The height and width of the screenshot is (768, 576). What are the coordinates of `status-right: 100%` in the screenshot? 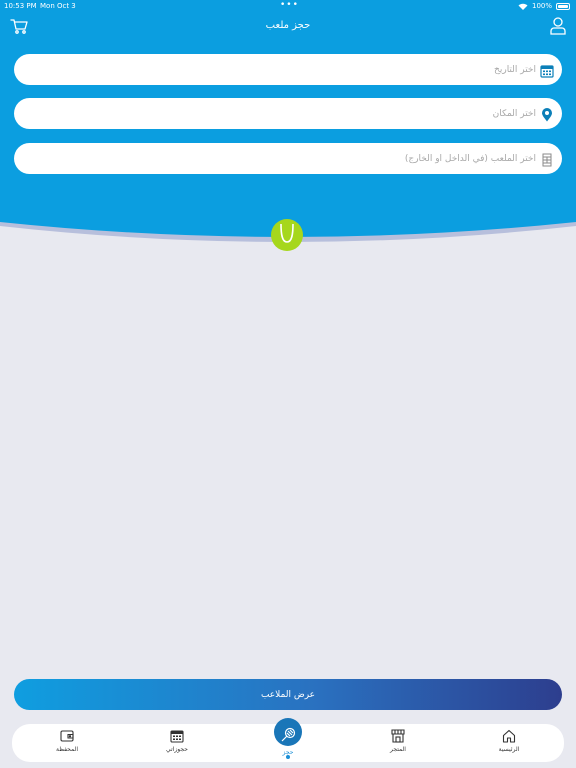 It's located at (544, 6).